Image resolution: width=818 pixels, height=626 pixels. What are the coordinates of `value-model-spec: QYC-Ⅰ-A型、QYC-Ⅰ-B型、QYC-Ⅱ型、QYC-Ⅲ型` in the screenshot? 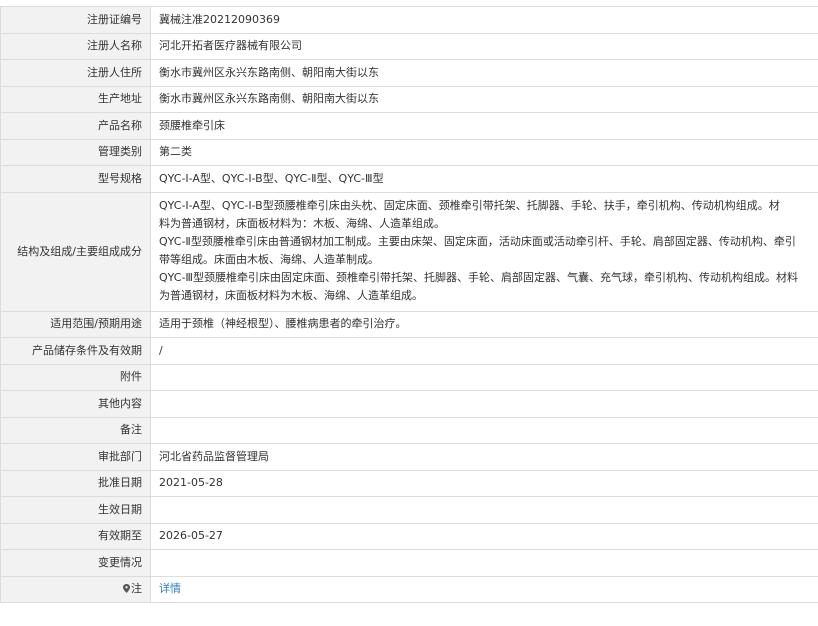 It's located at (484, 179).